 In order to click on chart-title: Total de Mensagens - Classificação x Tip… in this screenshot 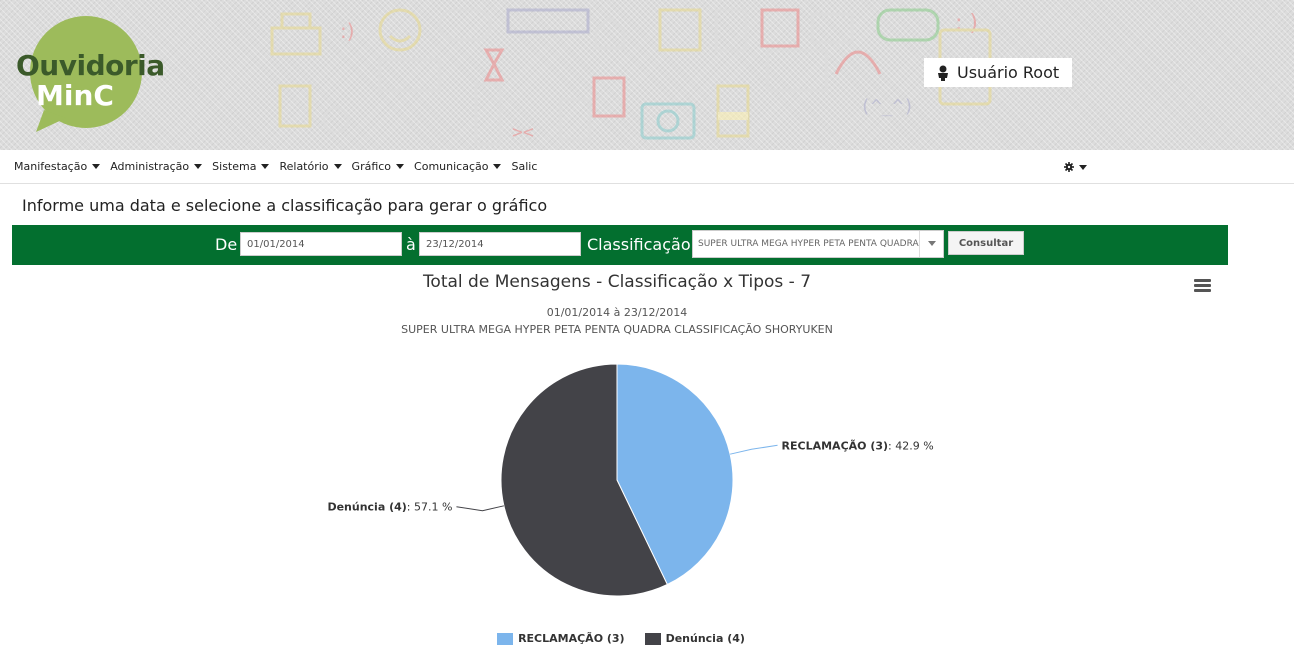, I will do `click(617, 282)`.